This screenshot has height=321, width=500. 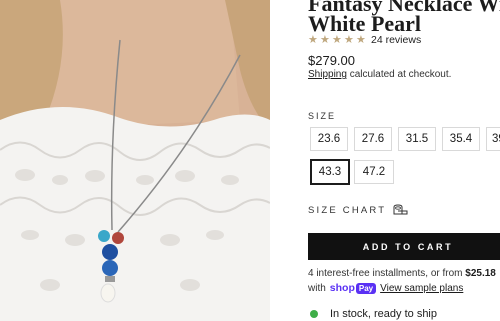 What do you see at coordinates (417, 139) in the screenshot?
I see `size-option-31-5: 31.5` at bounding box center [417, 139].